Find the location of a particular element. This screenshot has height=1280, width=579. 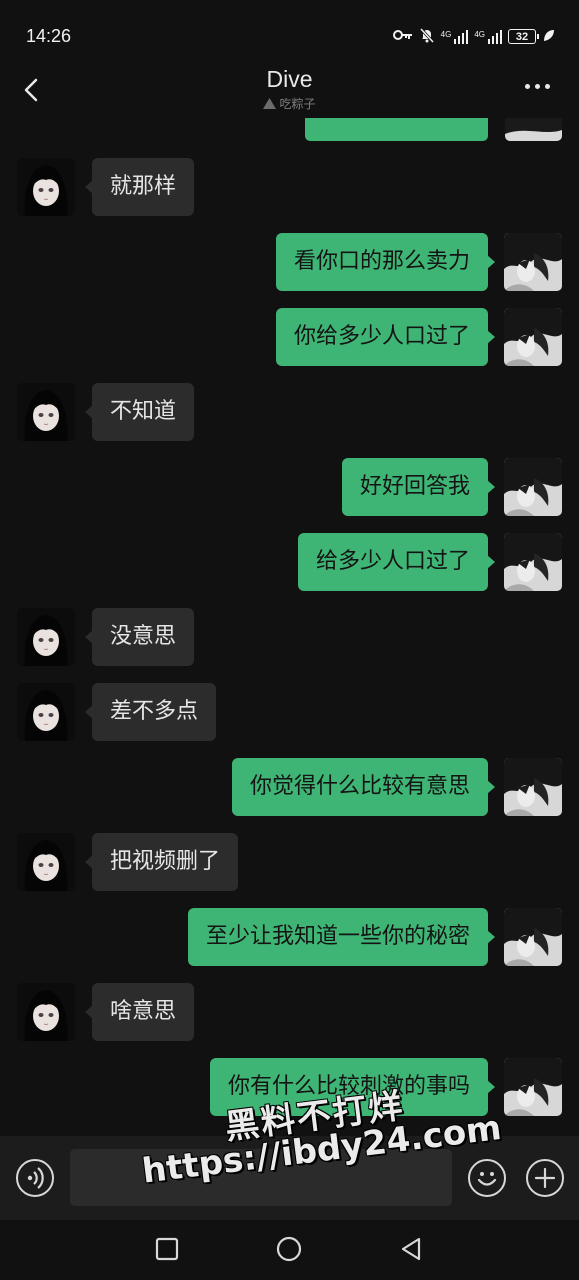

emoji-icon is located at coordinates (487, 1179).